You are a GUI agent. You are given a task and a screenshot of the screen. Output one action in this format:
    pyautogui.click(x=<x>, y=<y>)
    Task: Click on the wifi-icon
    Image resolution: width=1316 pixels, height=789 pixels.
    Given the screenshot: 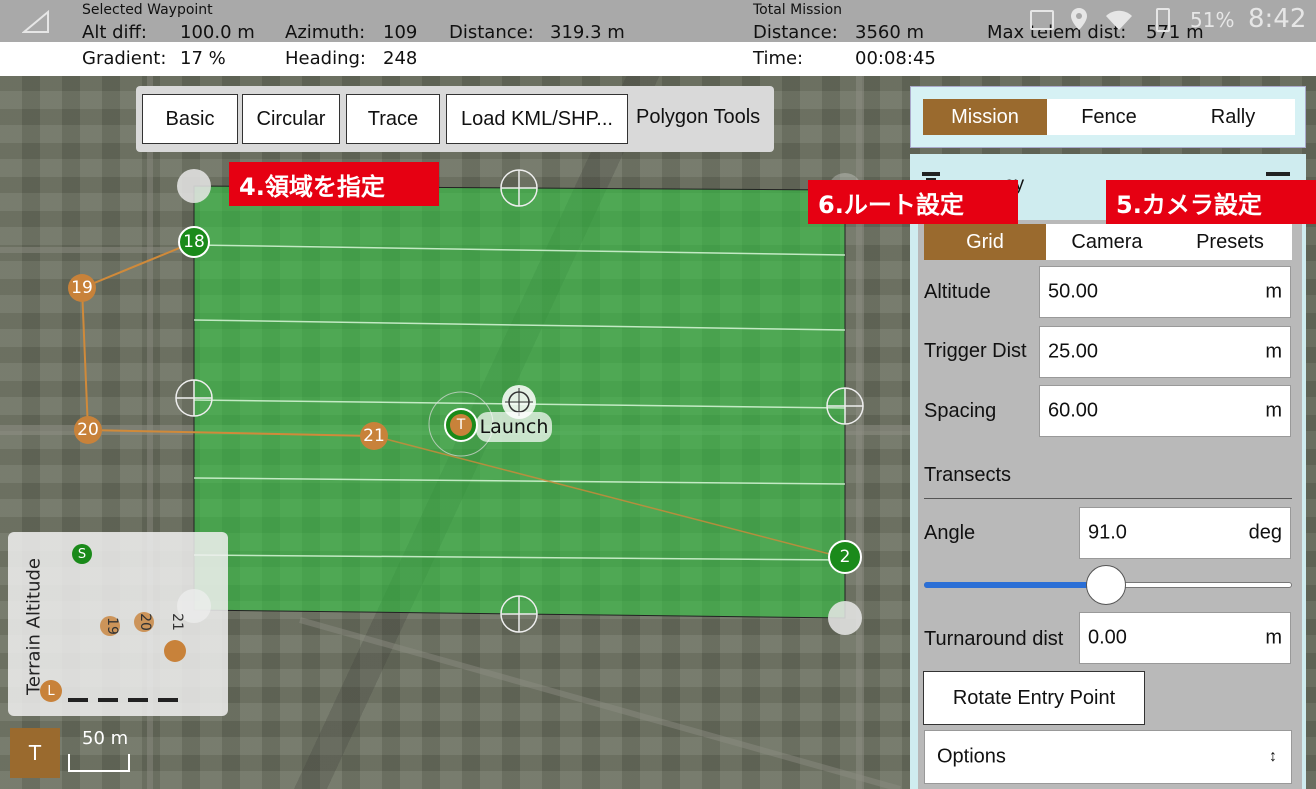 What is the action you would take?
    pyautogui.click(x=1119, y=20)
    